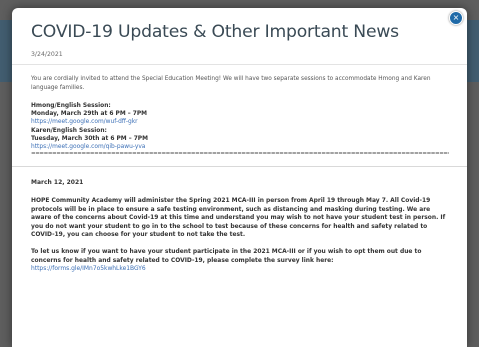 The image size is (479, 347). What do you see at coordinates (240, 147) in the screenshot?
I see `karen-meet-link: https://meet.google.com/qib-pawu-yva` at bounding box center [240, 147].